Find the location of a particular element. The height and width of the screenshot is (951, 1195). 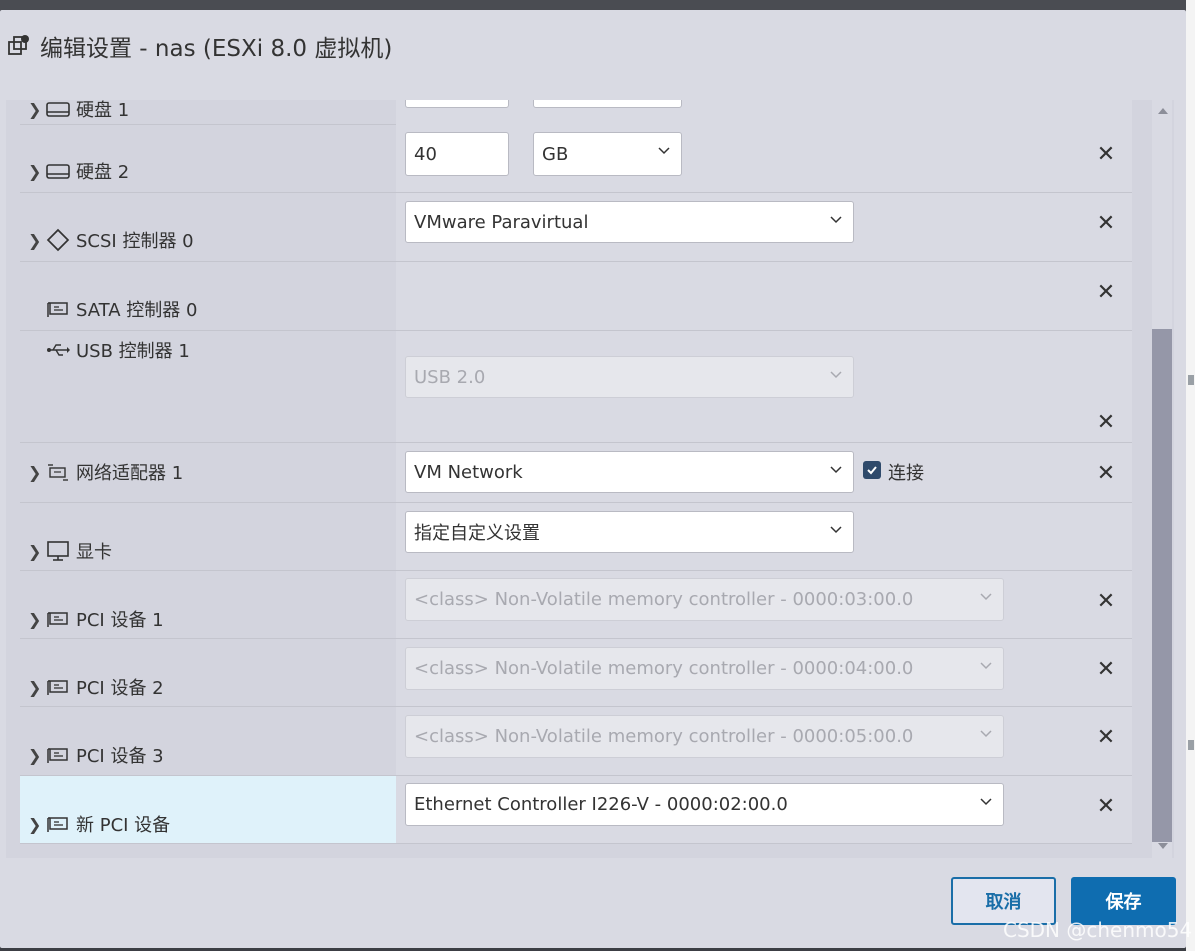

controller-card-icon is located at coordinates (58, 309).